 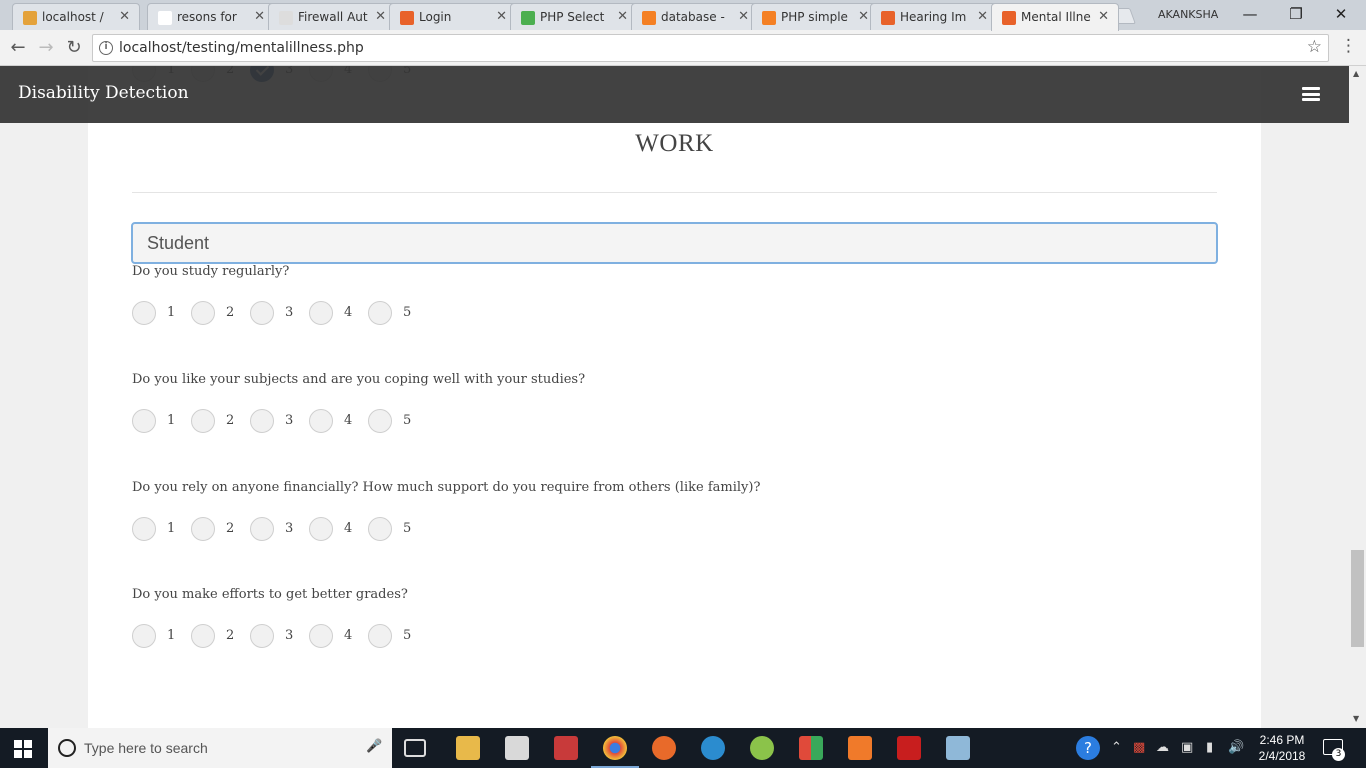 I want to click on taskbar-search-box: Type here to search 🎤, so click(x=220, y=748).